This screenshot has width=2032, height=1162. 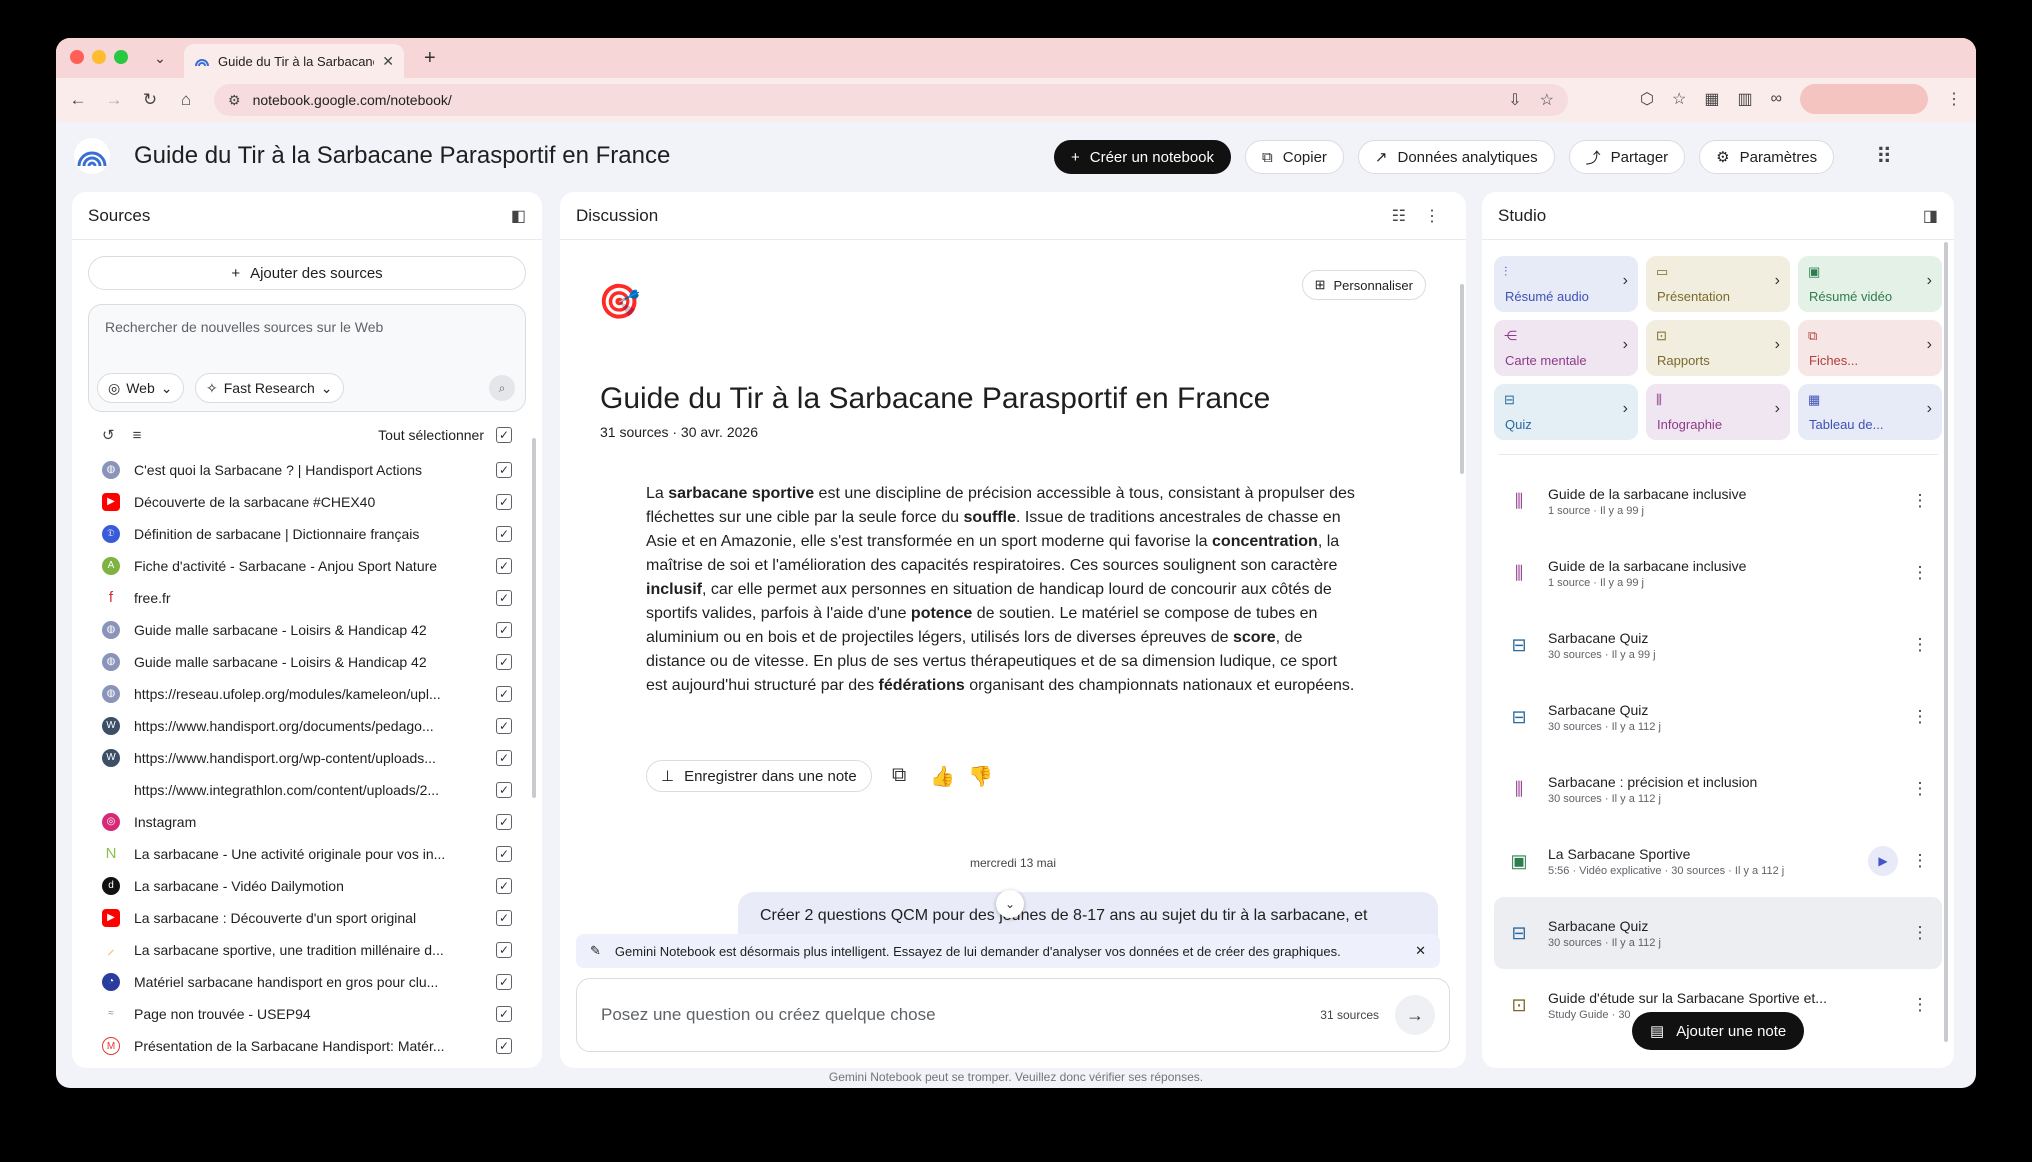 I want to click on site-info-icon: ⚙, so click(x=234, y=100).